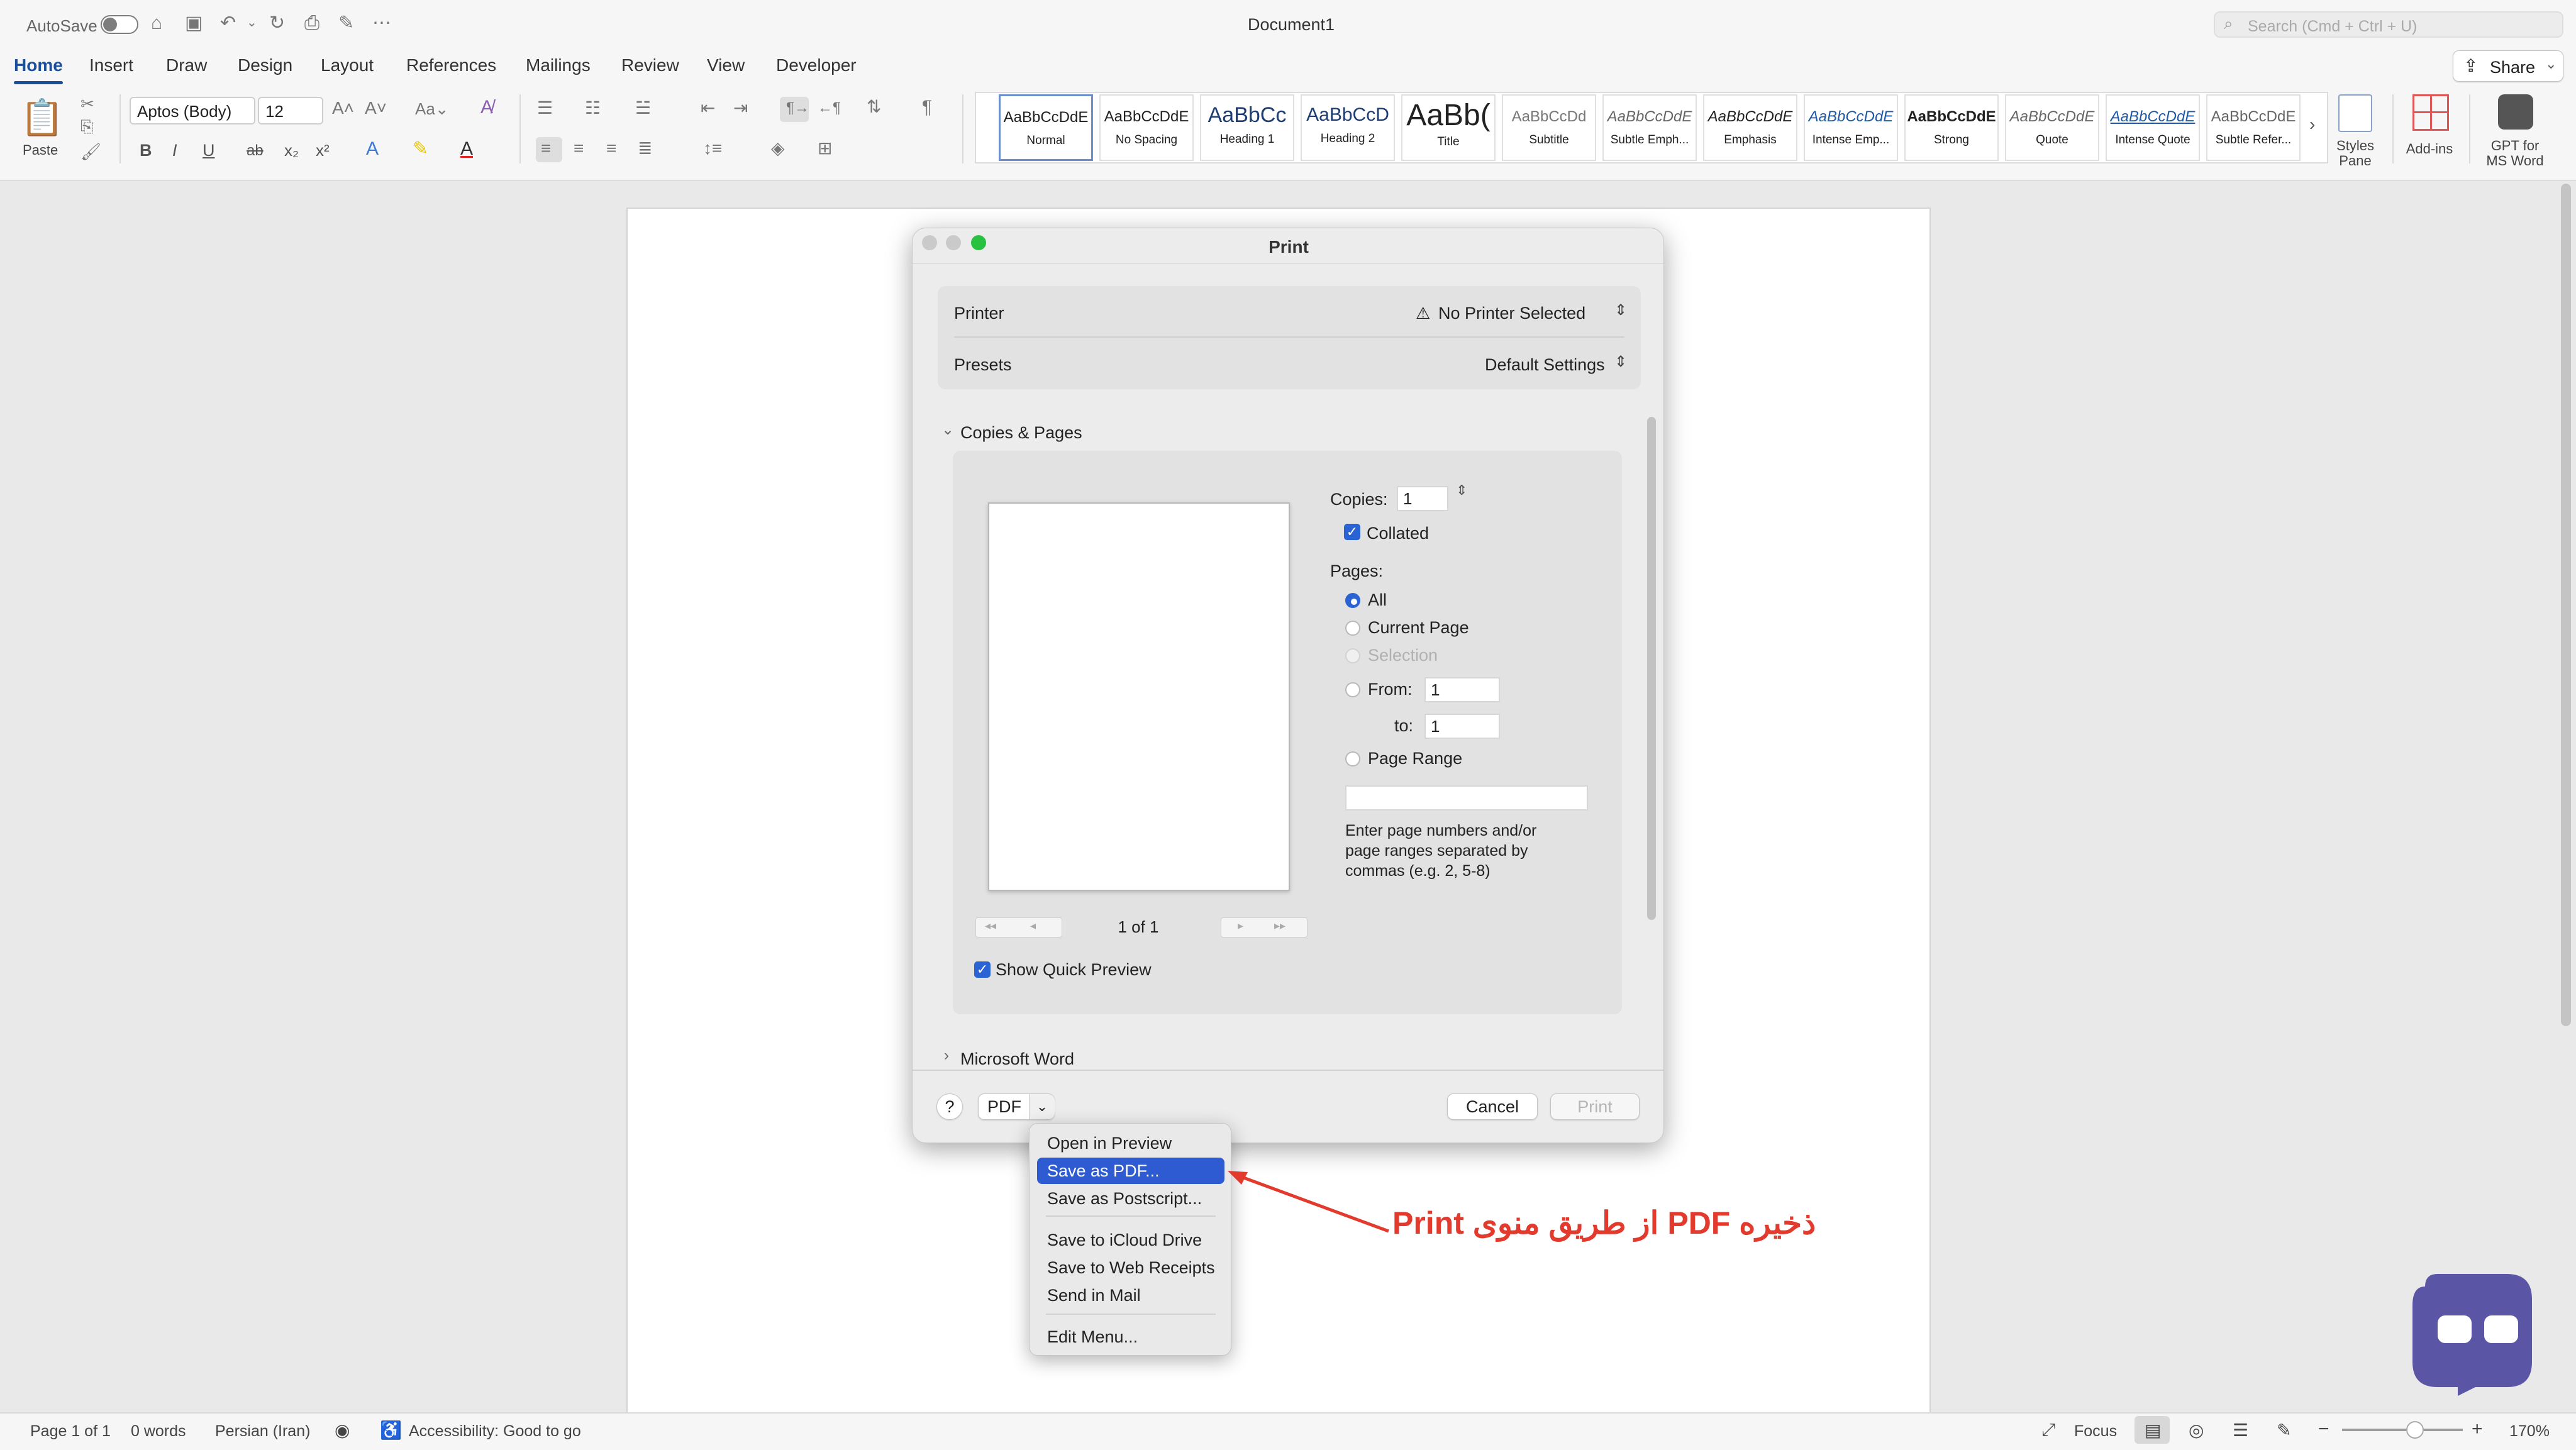 The width and height of the screenshot is (2576, 1450). I want to click on subscript-button: x₂, so click(291, 150).